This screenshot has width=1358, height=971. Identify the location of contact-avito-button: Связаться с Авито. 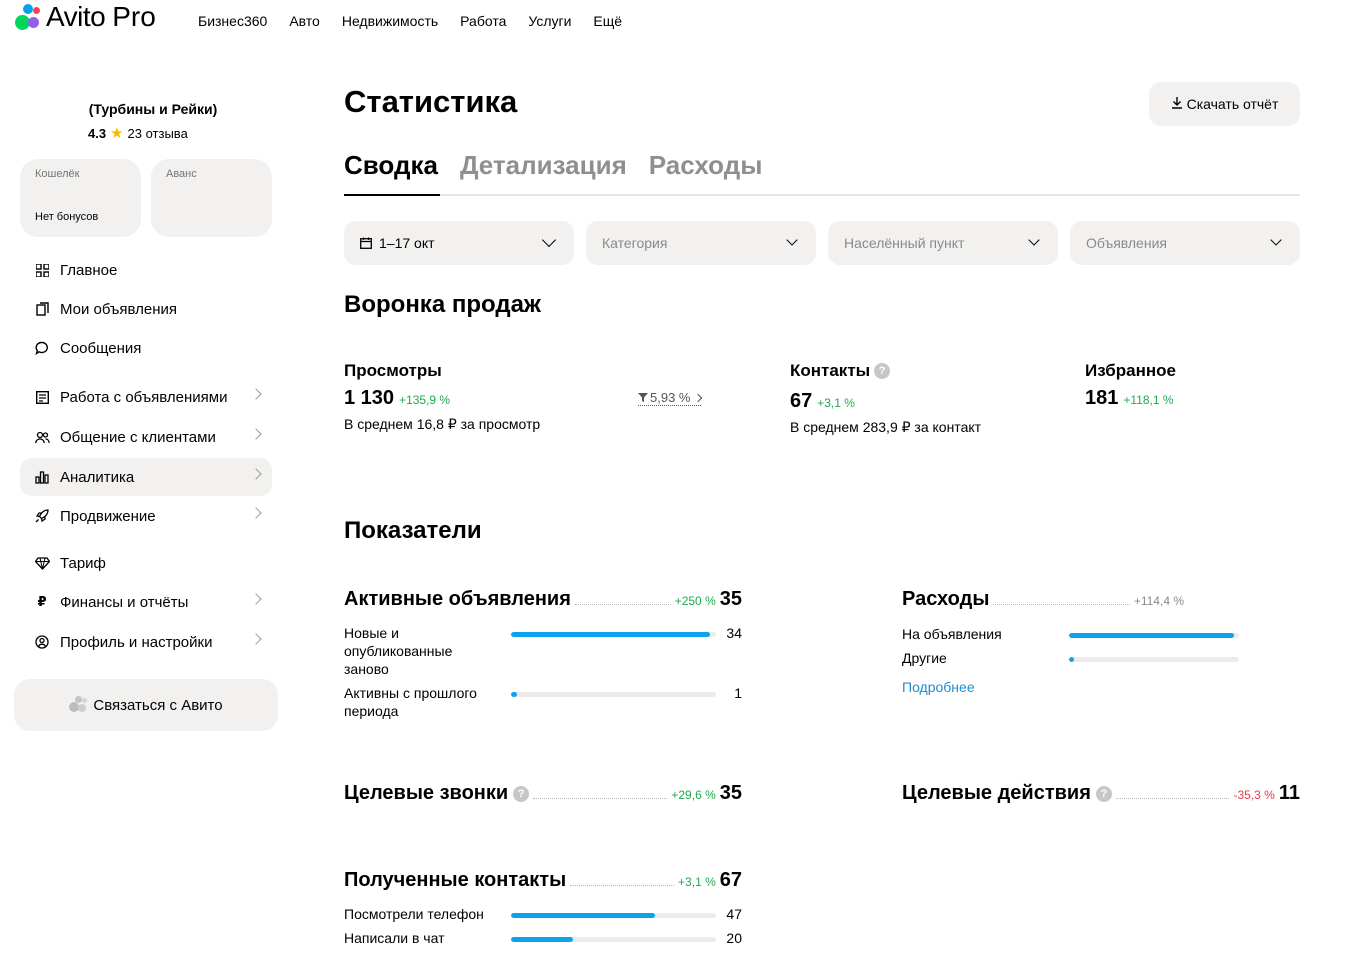
(146, 705).